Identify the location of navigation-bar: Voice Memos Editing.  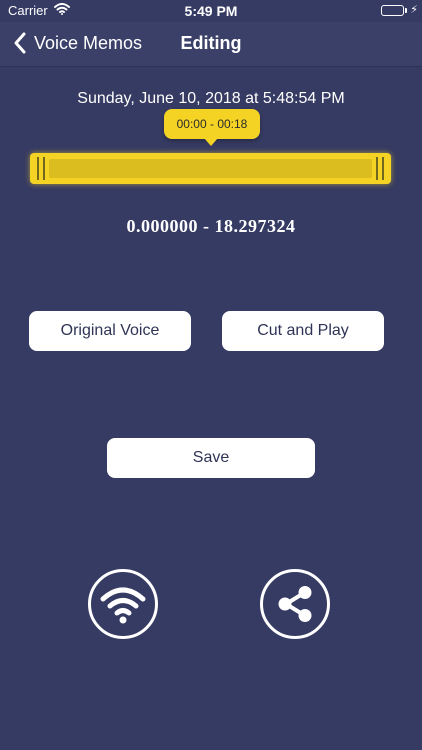
(211, 44).